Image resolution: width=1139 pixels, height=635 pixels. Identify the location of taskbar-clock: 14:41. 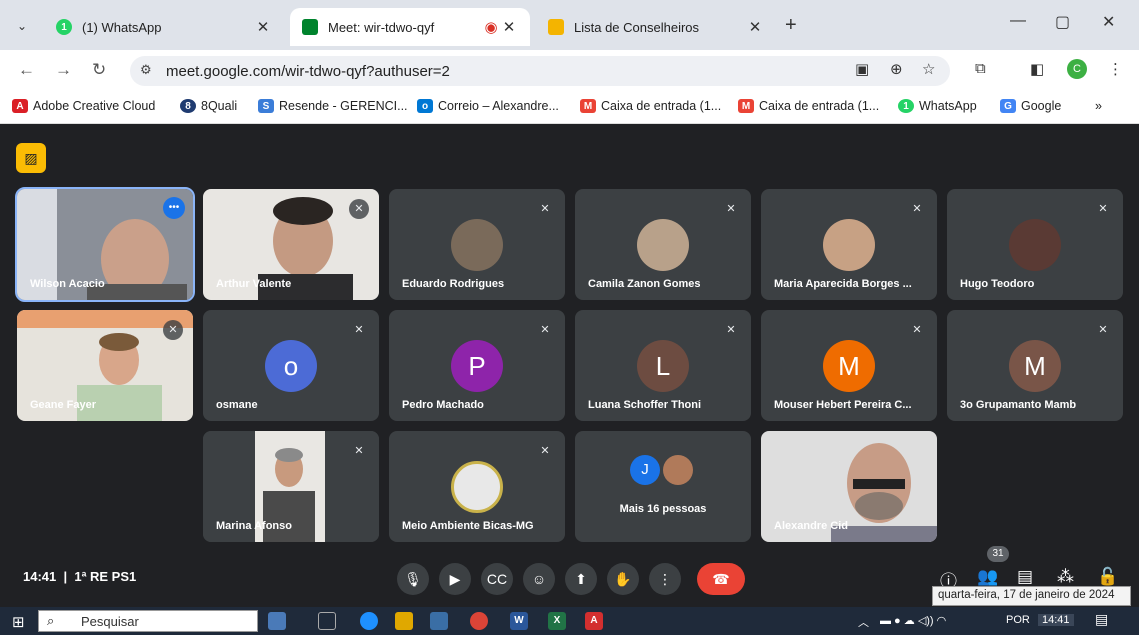
(1056, 620).